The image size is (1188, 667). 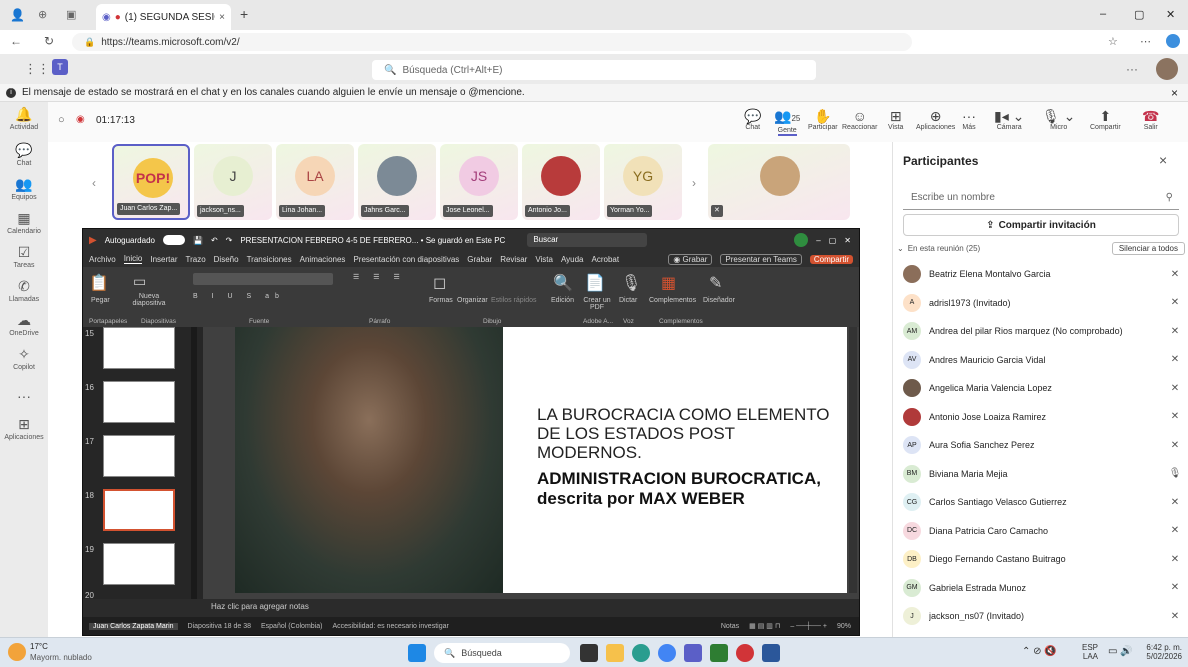 What do you see at coordinates (1041, 445) in the screenshot?
I see `participant-row: AP Aura Sofia Sanchez Perez ✕` at bounding box center [1041, 445].